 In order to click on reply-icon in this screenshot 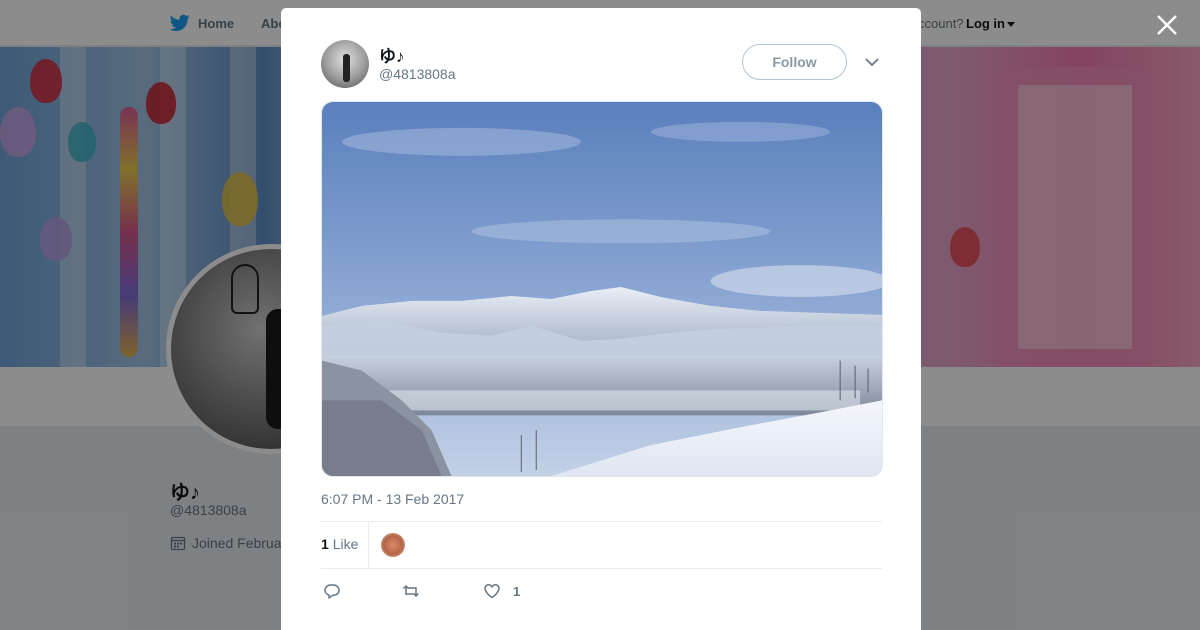, I will do `click(332, 591)`.